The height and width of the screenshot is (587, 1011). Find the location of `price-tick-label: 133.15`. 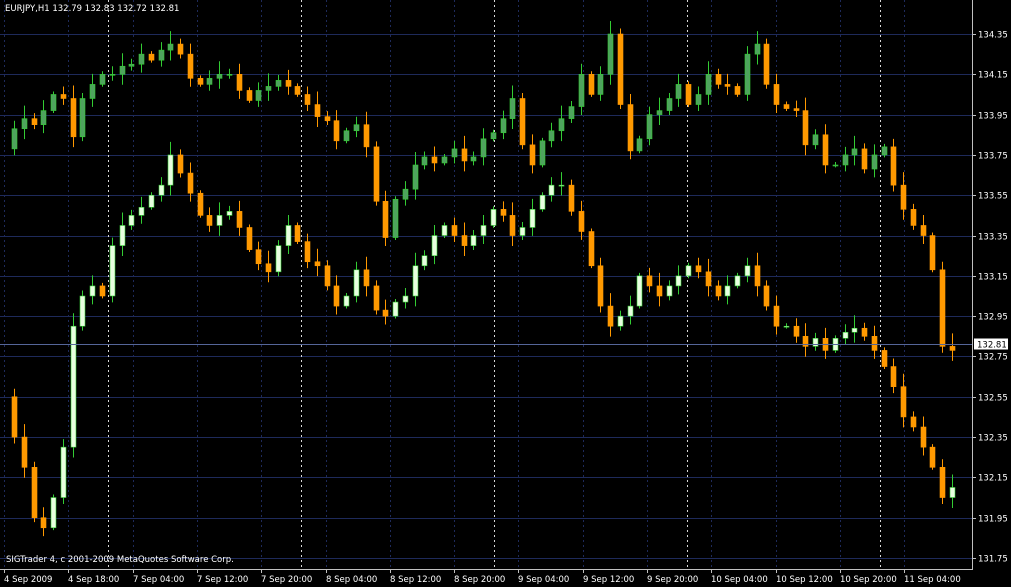

price-tick-label: 133.15 is located at coordinates (993, 278).